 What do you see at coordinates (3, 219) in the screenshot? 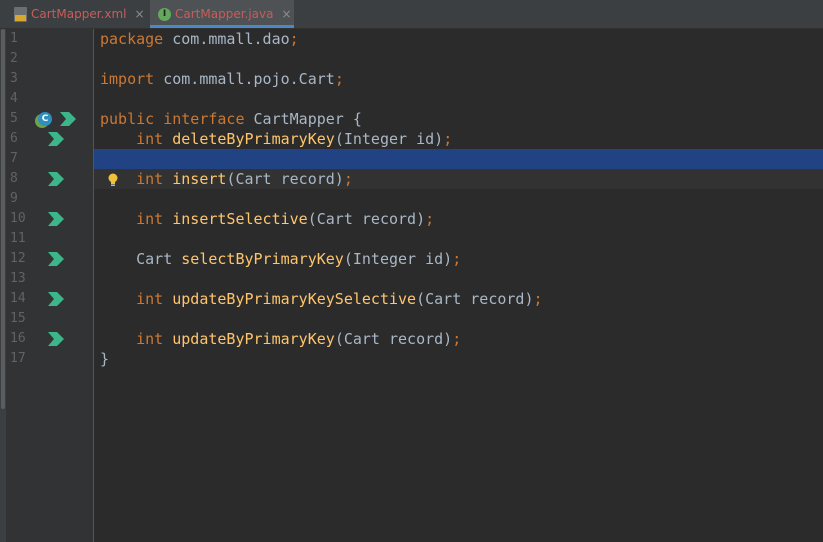
I see `left-scrollbar` at bounding box center [3, 219].